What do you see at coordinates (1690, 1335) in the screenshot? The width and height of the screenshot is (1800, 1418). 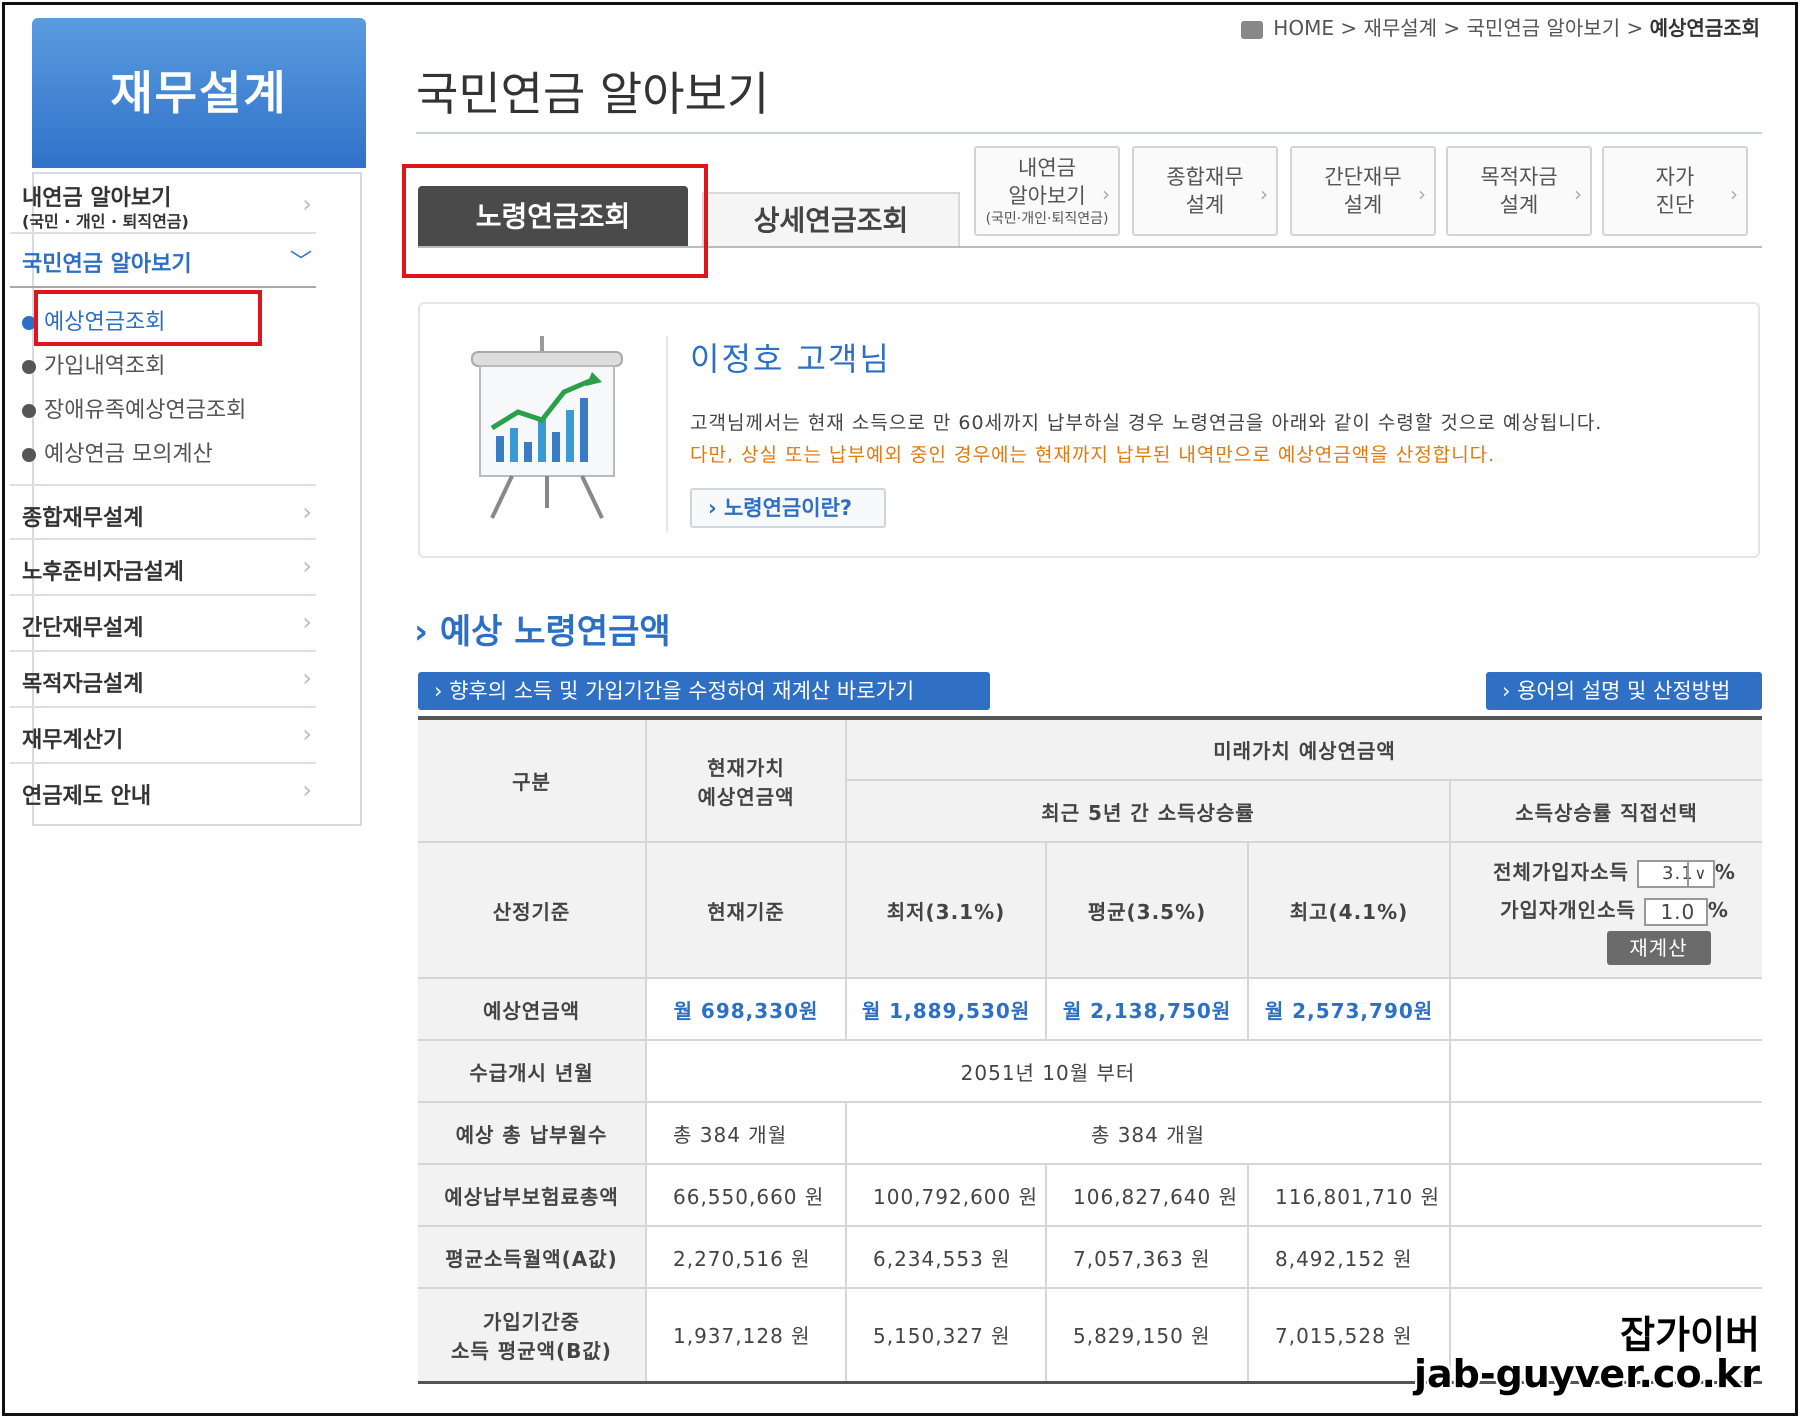 I see `watermark-text: 잡가이버` at bounding box center [1690, 1335].